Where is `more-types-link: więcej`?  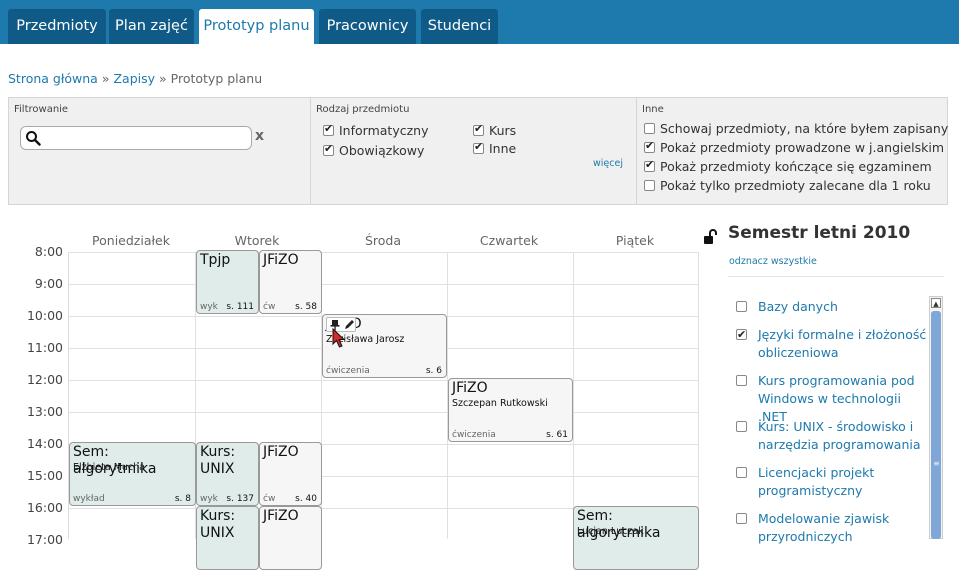
more-types-link: więcej is located at coordinates (608, 163).